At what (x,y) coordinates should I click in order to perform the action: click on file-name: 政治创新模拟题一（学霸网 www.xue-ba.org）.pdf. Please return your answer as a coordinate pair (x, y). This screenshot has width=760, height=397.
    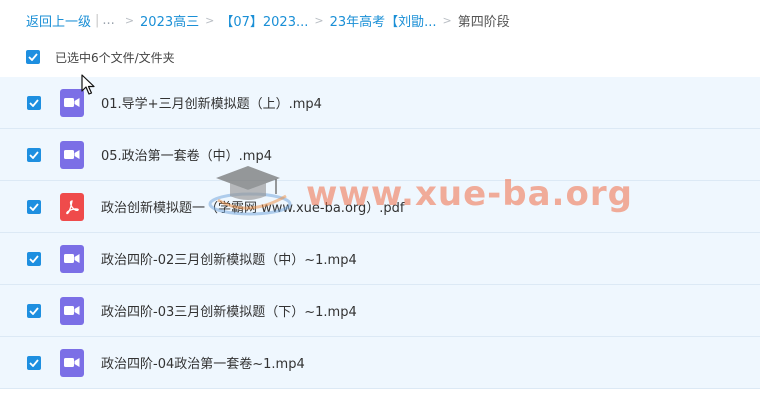
    Looking at the image, I should click on (252, 206).